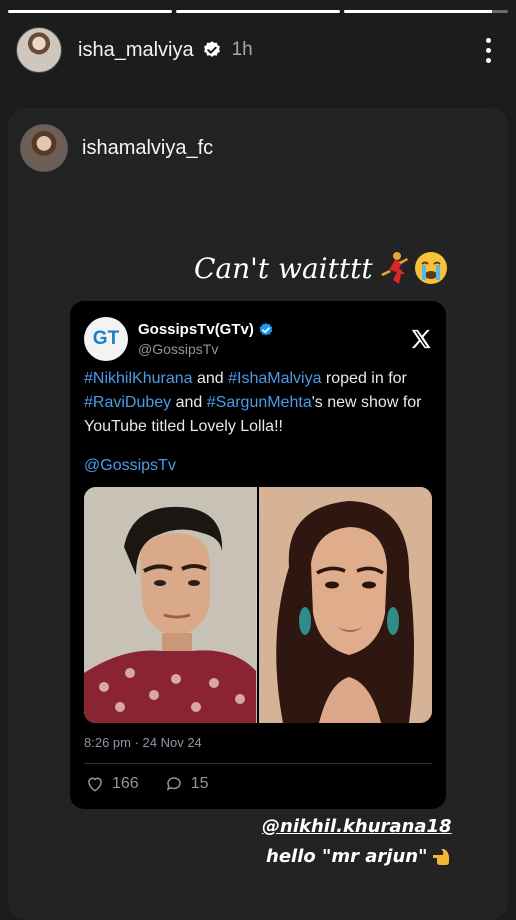 This screenshot has width=516, height=920. Describe the element at coordinates (347, 856) in the screenshot. I see `hello-text: hello "mr arjun"` at that location.